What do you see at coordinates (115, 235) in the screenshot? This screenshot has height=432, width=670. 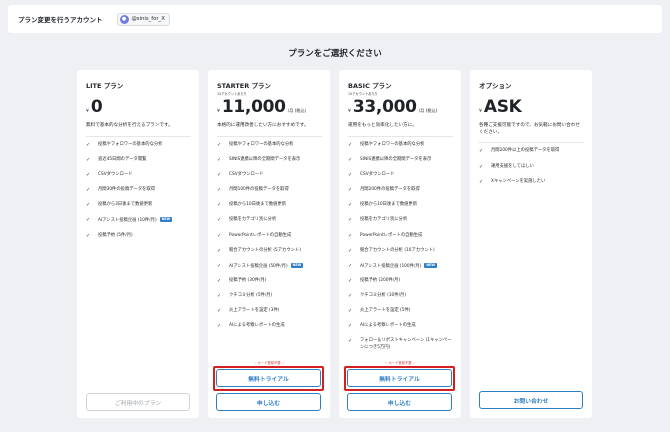 I see `feature-label: 投稿予約 (5件/月)` at bounding box center [115, 235].